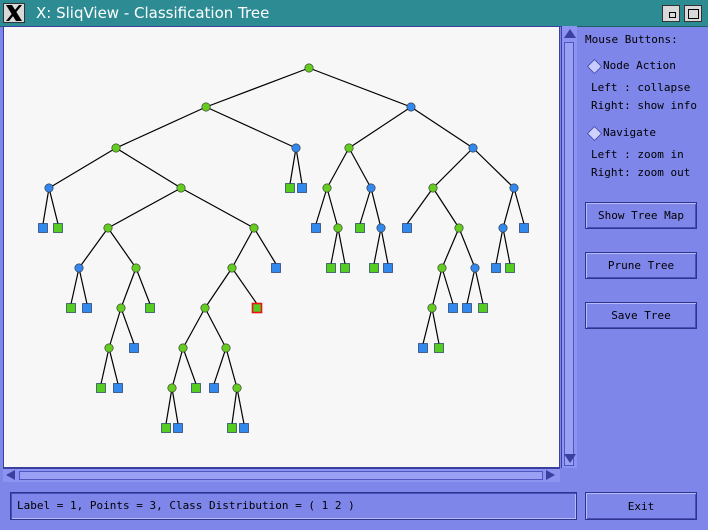  Describe the element at coordinates (629, 133) in the screenshot. I see `navigate-label: Navigate` at that location.